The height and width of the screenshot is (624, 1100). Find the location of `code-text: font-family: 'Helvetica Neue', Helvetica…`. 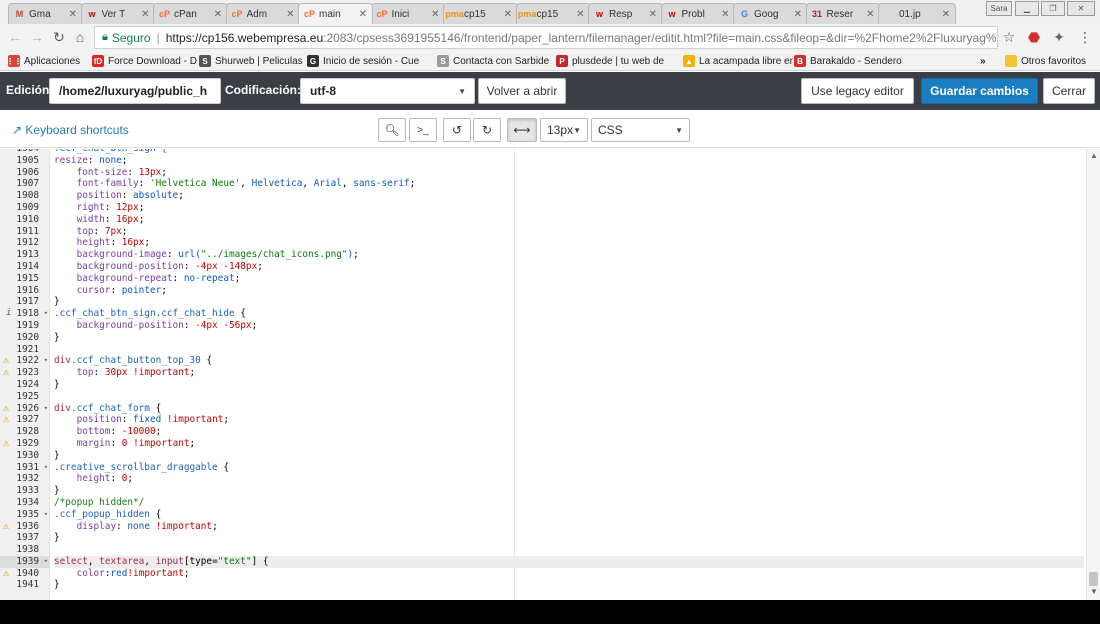

code-text: font-family: 'Helvetica Neue', Helvetica… is located at coordinates (569, 184).